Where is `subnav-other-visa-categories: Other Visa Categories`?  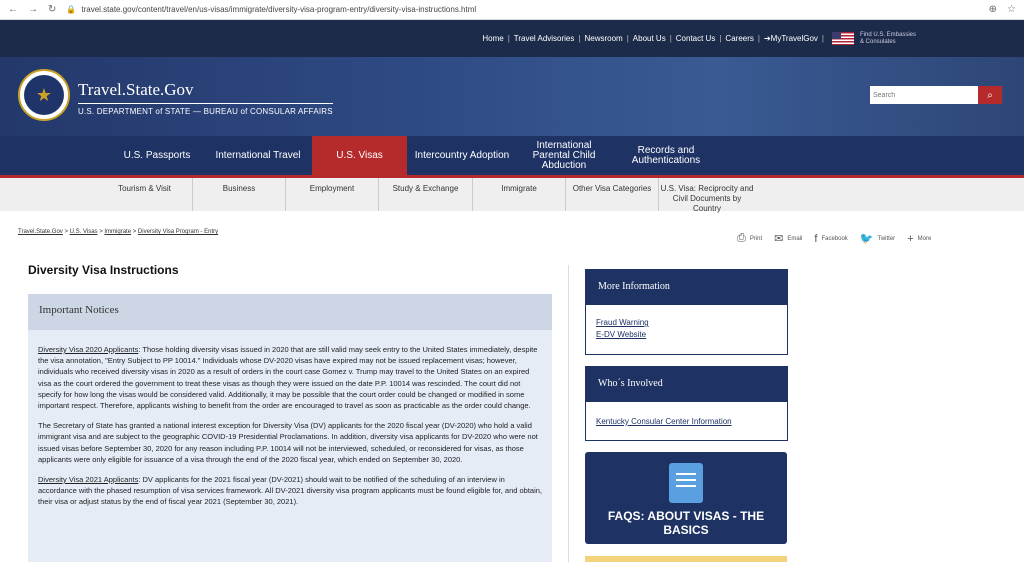 subnav-other-visa-categories: Other Visa Categories is located at coordinates (612, 194).